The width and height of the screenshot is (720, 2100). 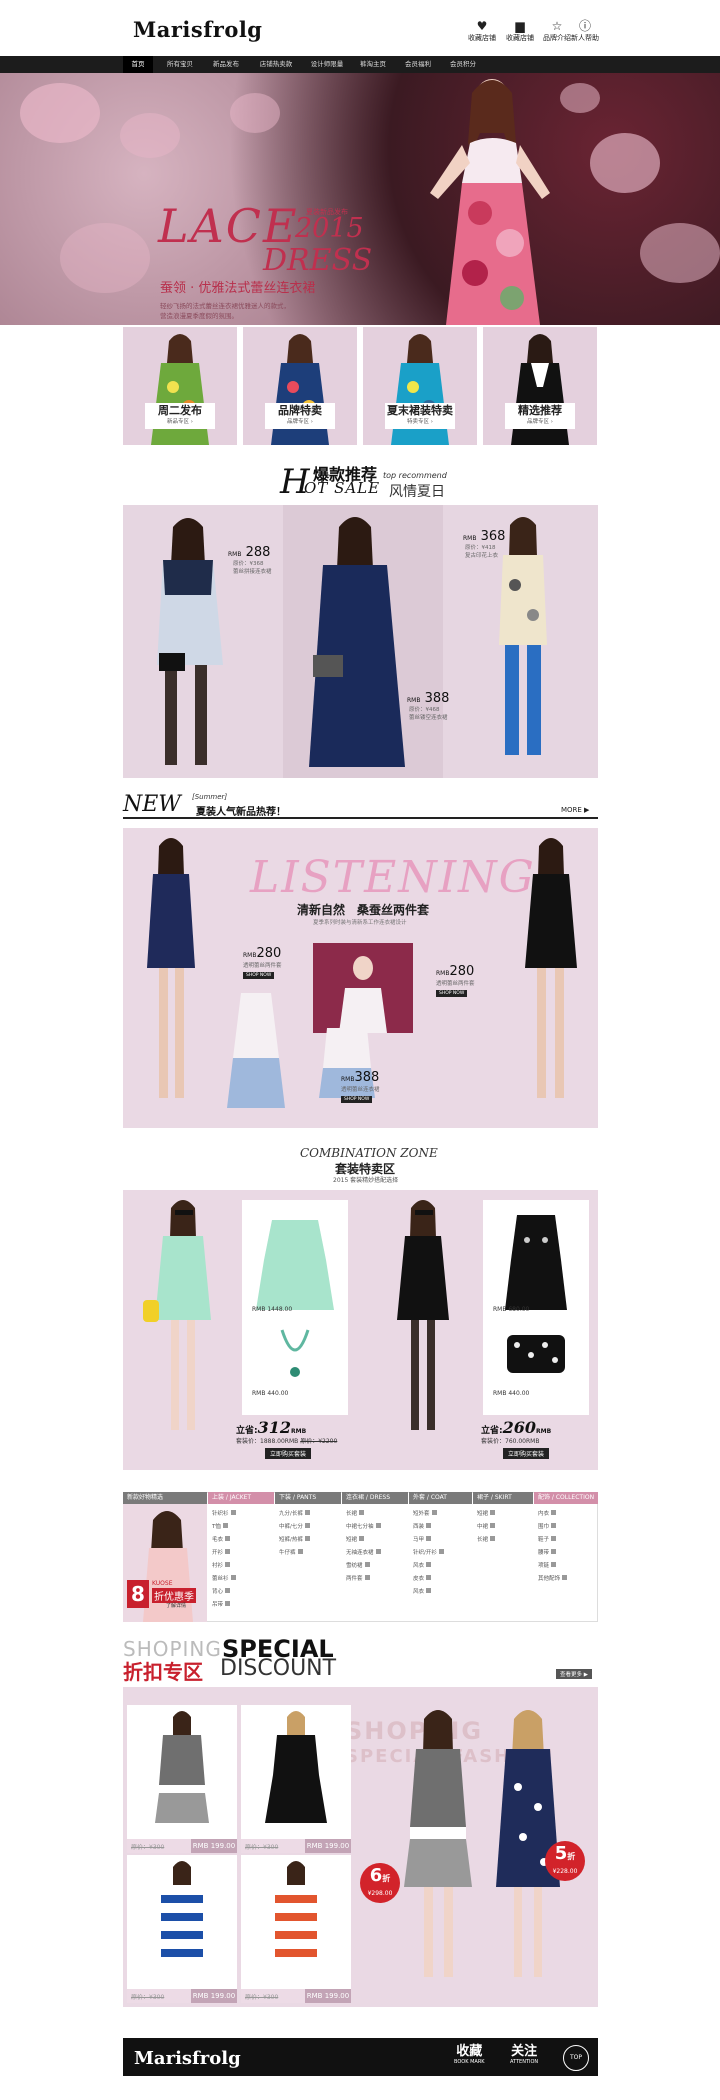 I want to click on discount-badge-2: 5折 ¥228.00, so click(x=565, y=1861).